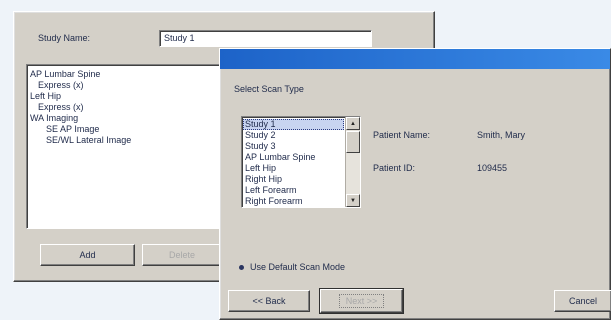 The height and width of the screenshot is (320, 611). I want to click on next-button: Next >>, so click(361, 301).